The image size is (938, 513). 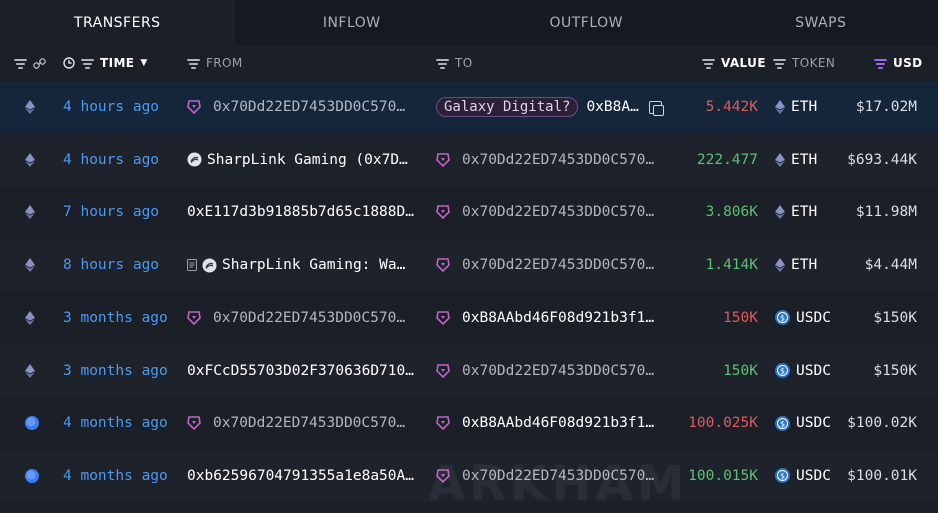 I want to click on time-link: 7 hours ago, so click(x=111, y=212).